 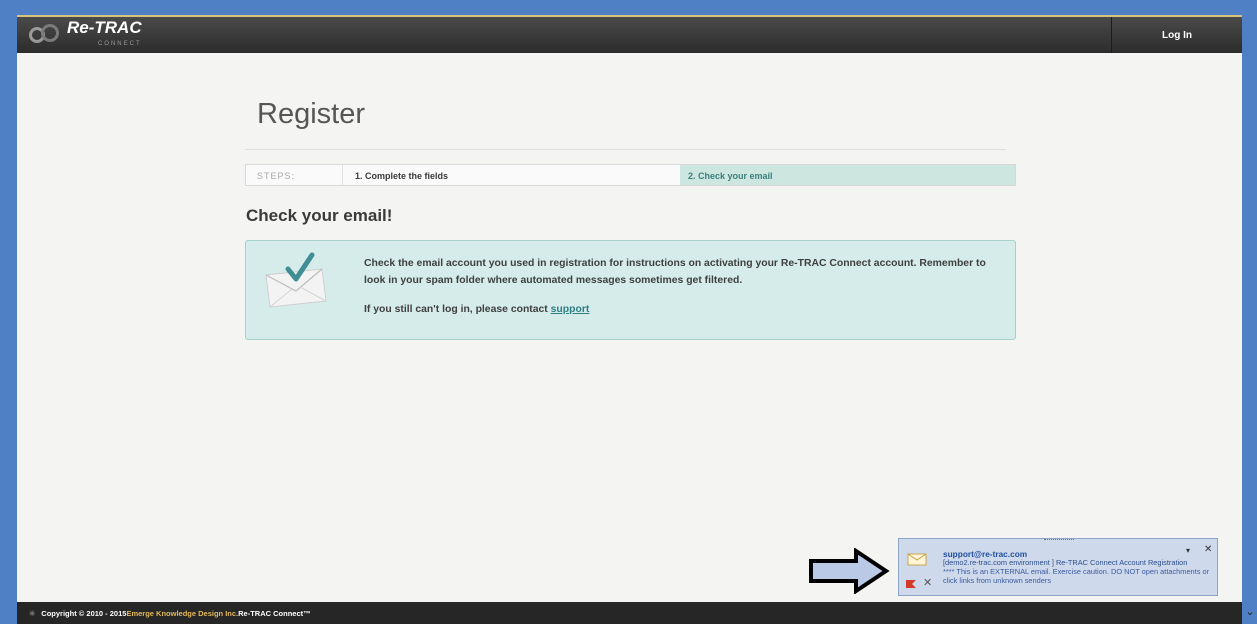 I want to click on copyright-text: Copyright © 2010 - 2015, so click(x=84, y=613).